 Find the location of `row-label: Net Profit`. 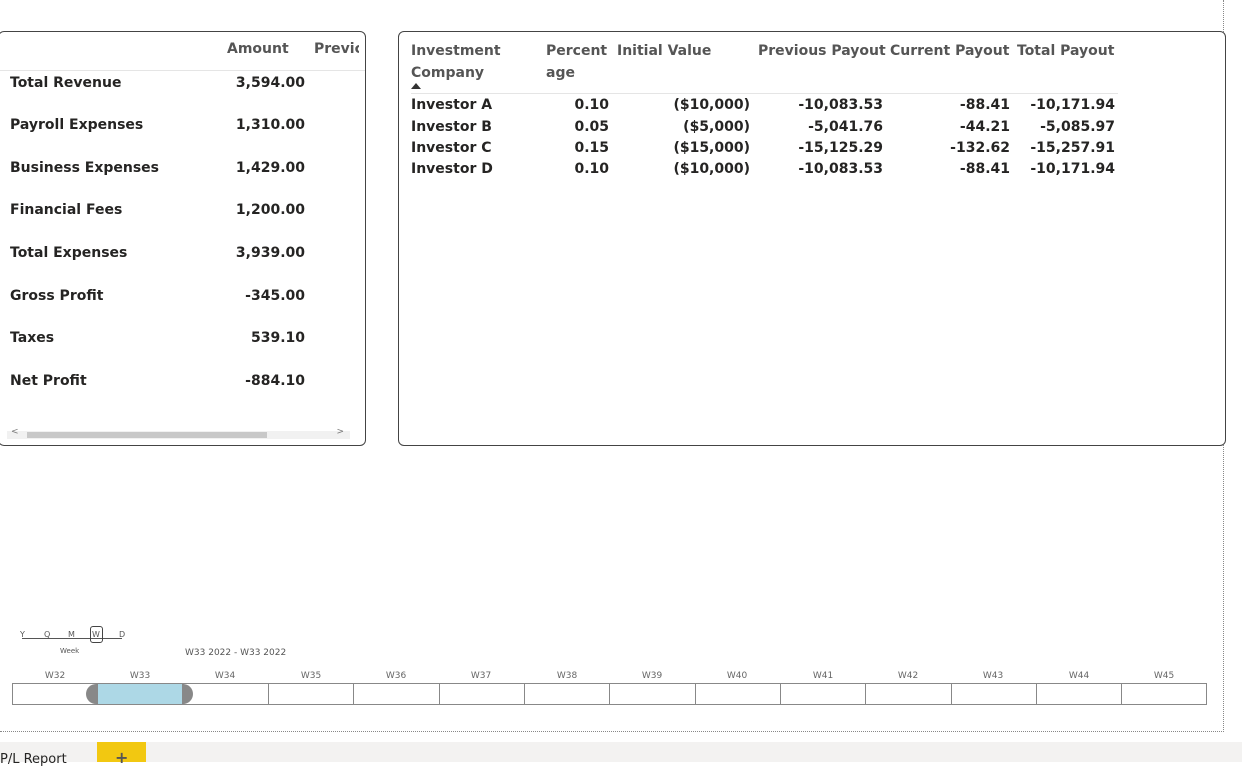

row-label: Net Profit is located at coordinates (48, 381).